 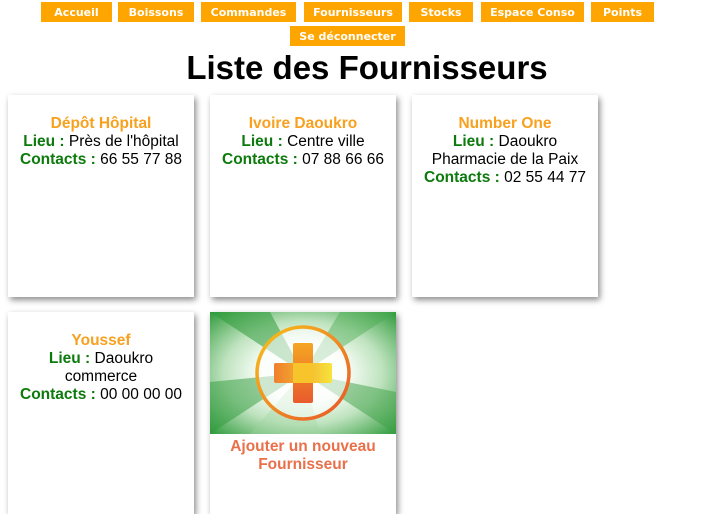 I want to click on supplier-name: Number One, so click(x=505, y=123).